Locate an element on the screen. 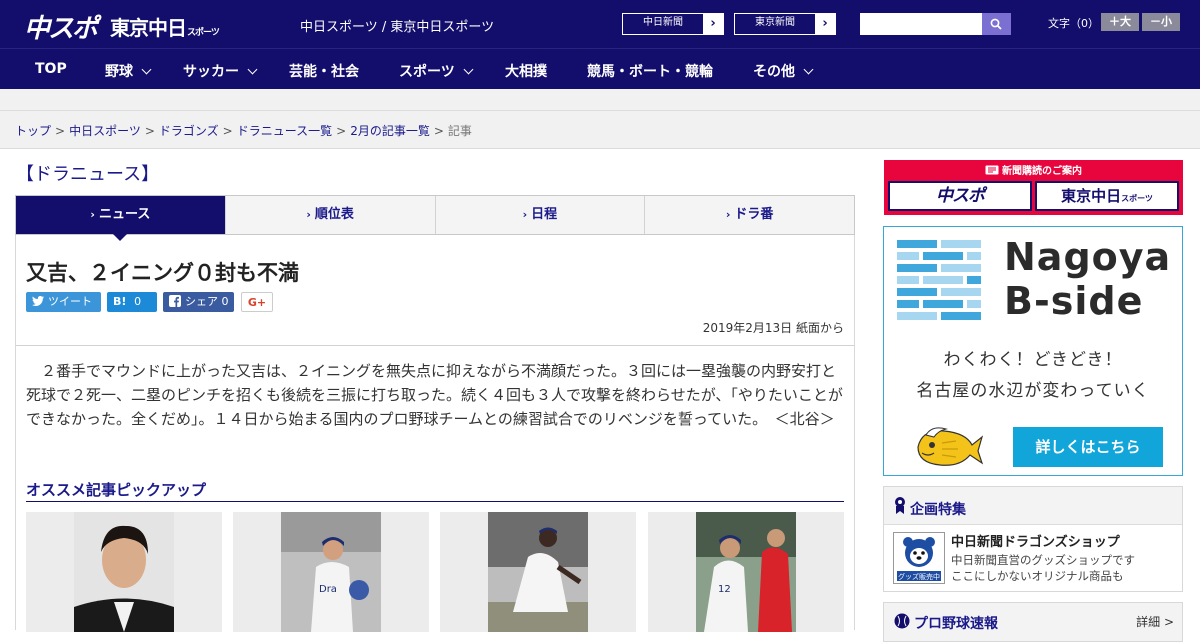 The image size is (1200, 642). dragons-shop-link: 中日新聞ドラゴンズショップ is located at coordinates (1035, 540).